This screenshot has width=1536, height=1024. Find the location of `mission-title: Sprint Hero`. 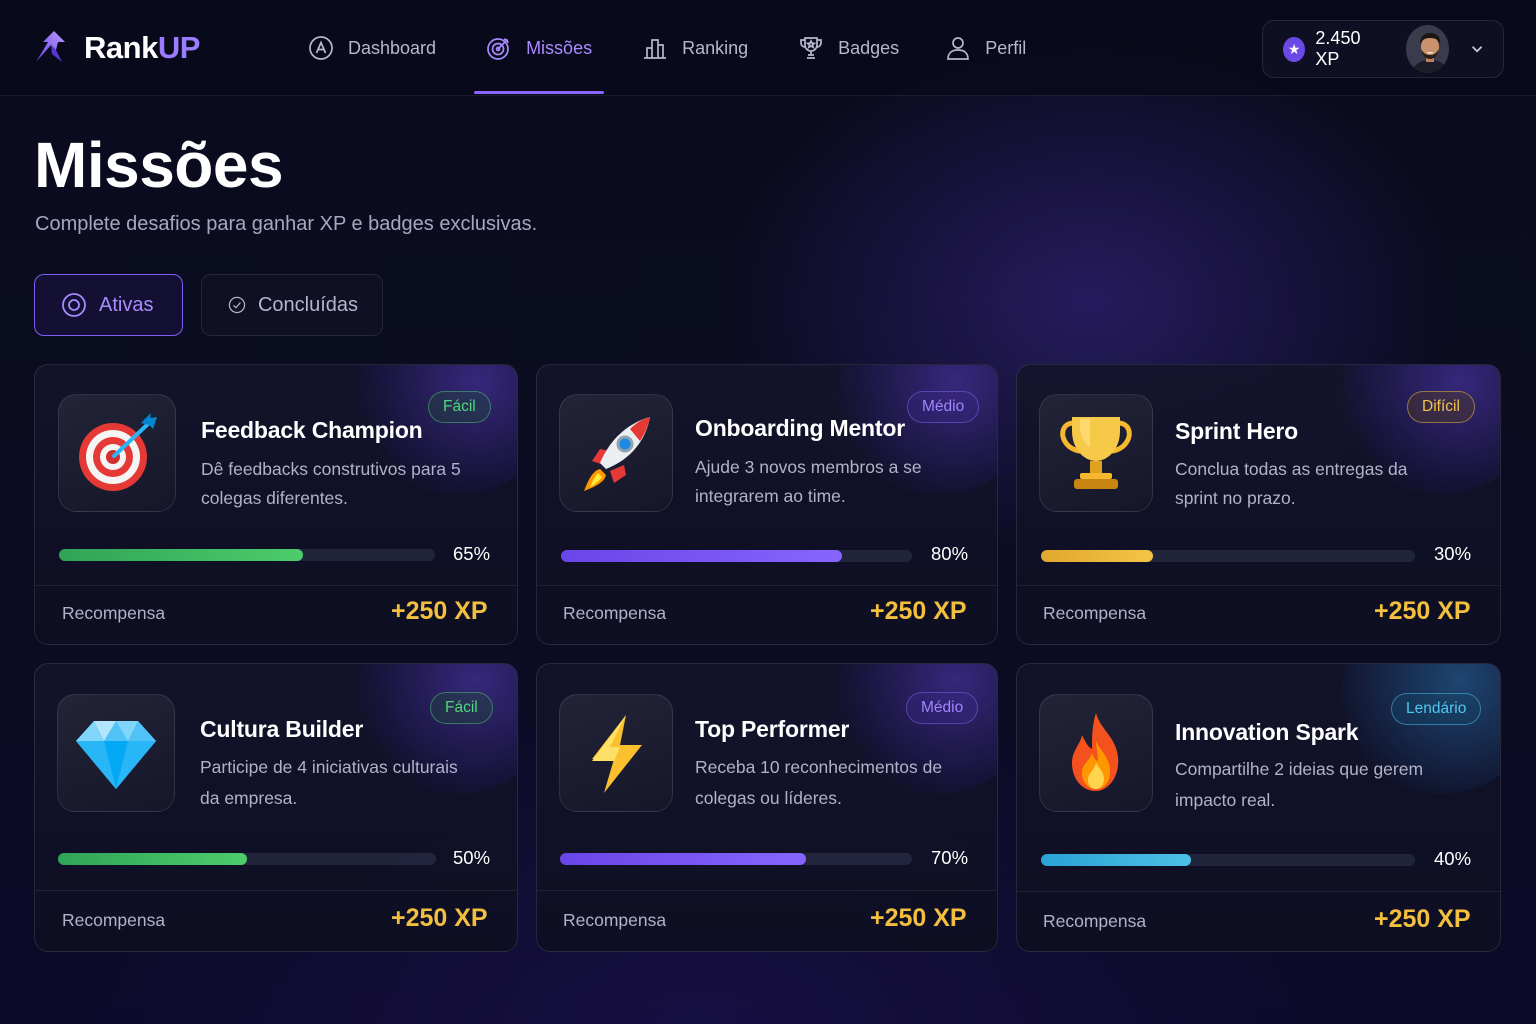

mission-title: Sprint Hero is located at coordinates (1237, 431).